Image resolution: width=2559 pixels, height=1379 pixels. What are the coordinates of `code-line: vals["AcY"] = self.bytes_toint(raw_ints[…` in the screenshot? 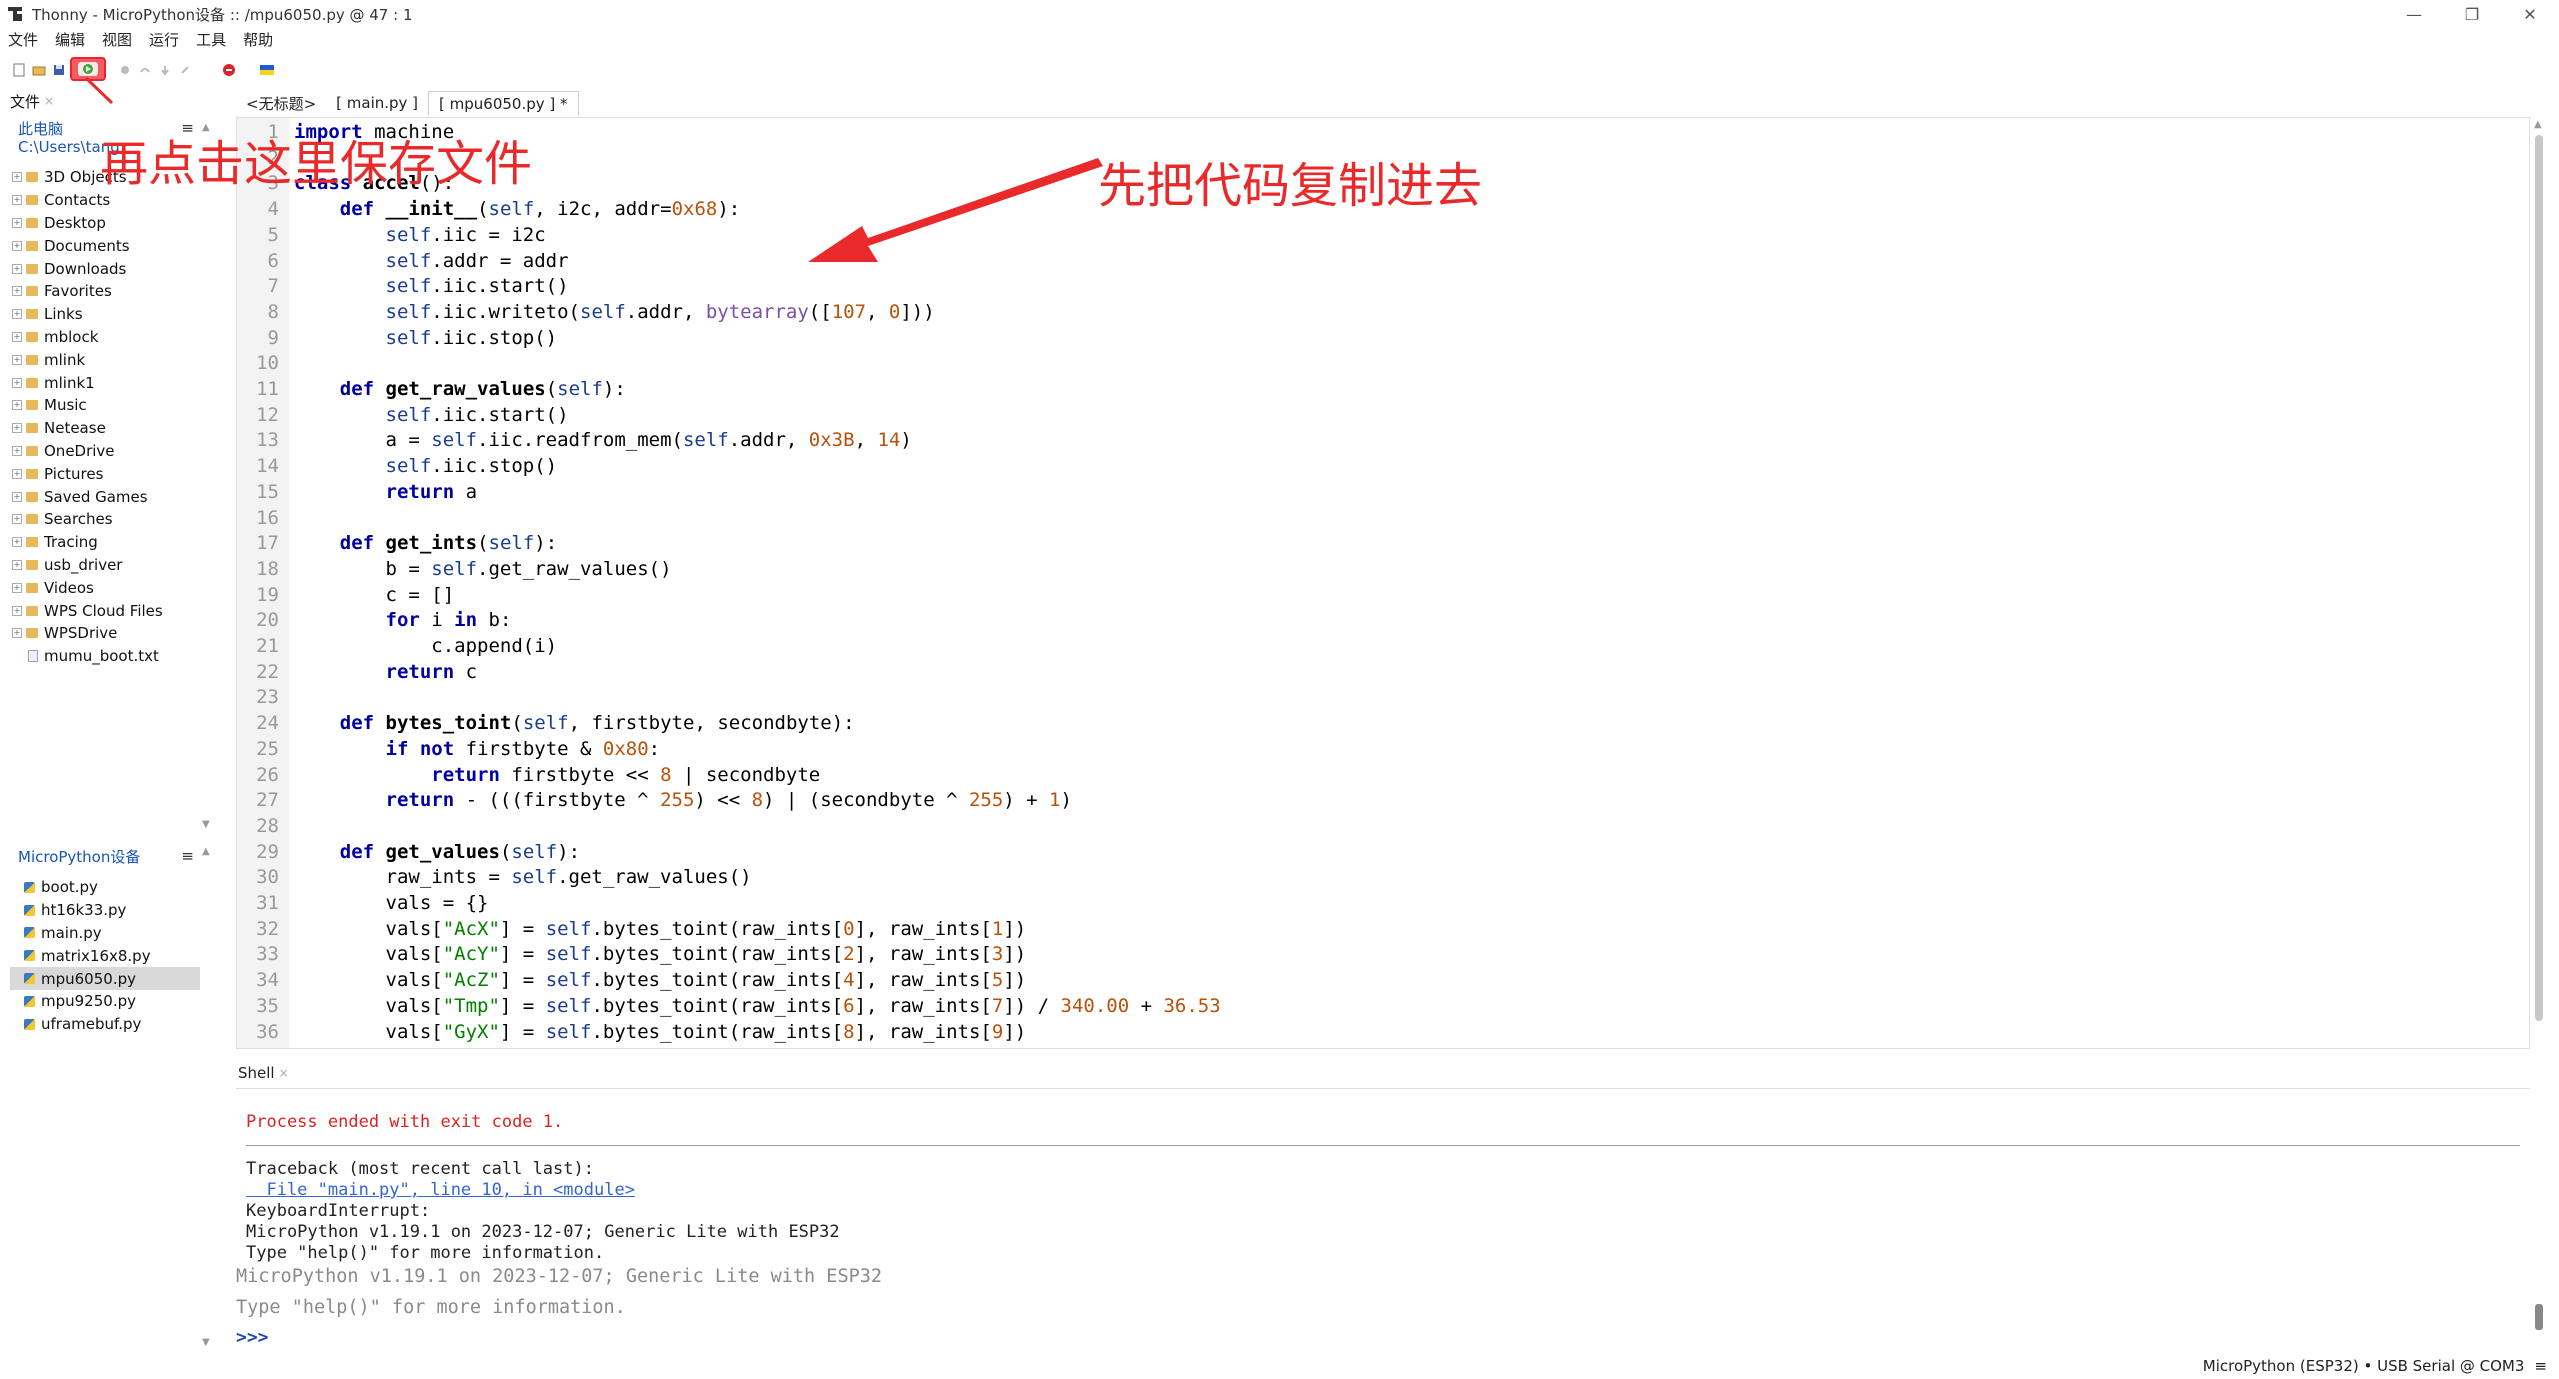 It's located at (660, 955).